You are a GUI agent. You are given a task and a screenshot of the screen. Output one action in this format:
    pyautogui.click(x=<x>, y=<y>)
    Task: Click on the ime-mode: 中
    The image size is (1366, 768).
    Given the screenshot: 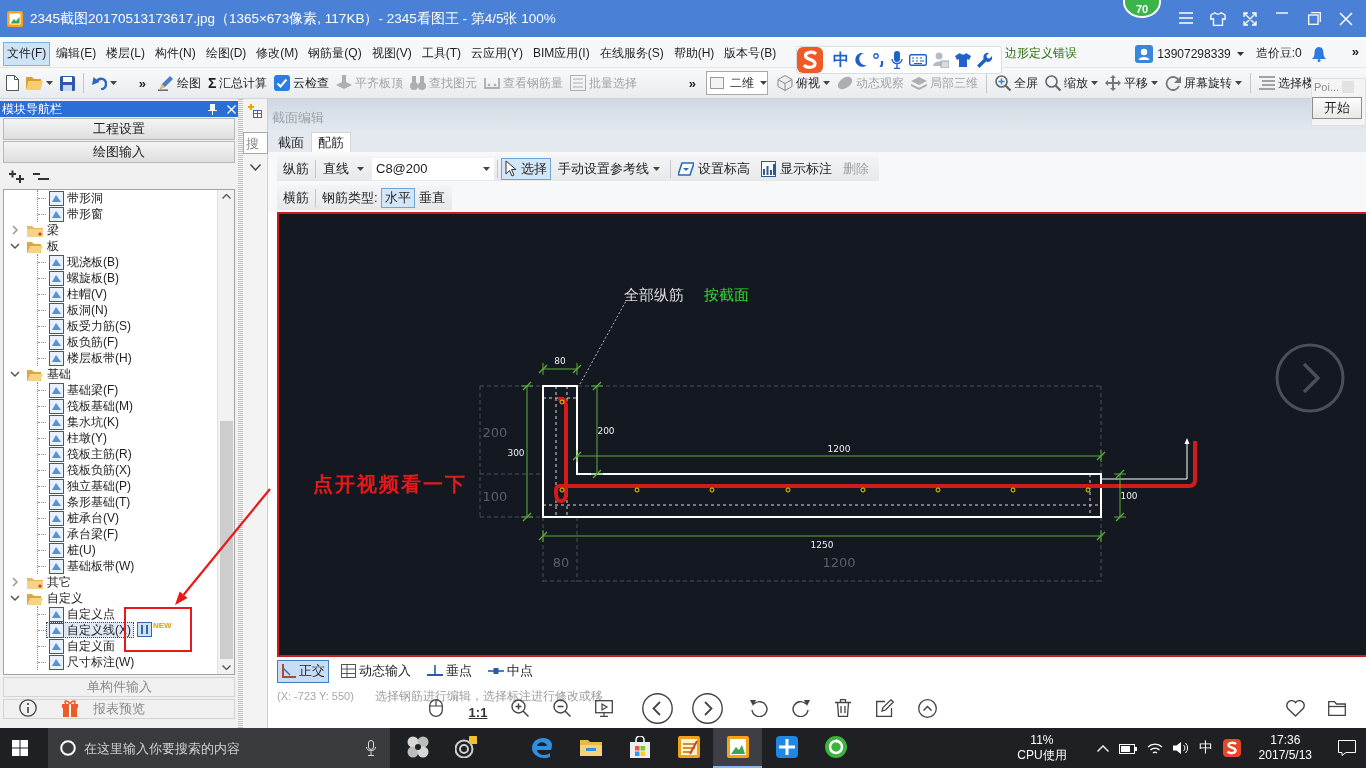 What is the action you would take?
    pyautogui.click(x=841, y=60)
    